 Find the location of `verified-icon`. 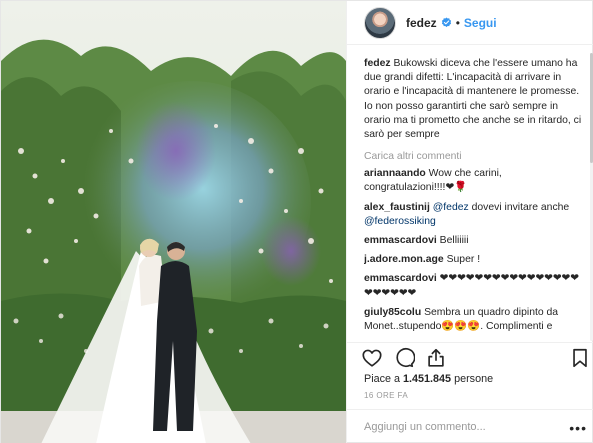

verified-icon is located at coordinates (446, 22).